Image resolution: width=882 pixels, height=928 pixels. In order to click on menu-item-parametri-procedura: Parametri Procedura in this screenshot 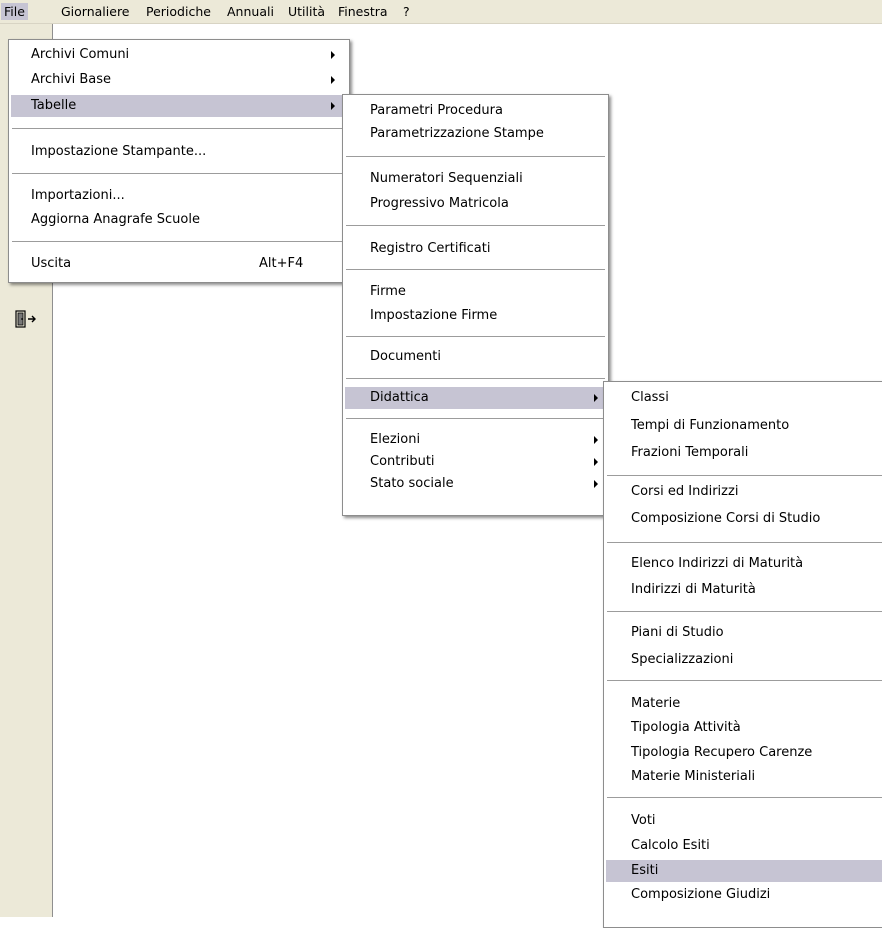, I will do `click(475, 111)`.